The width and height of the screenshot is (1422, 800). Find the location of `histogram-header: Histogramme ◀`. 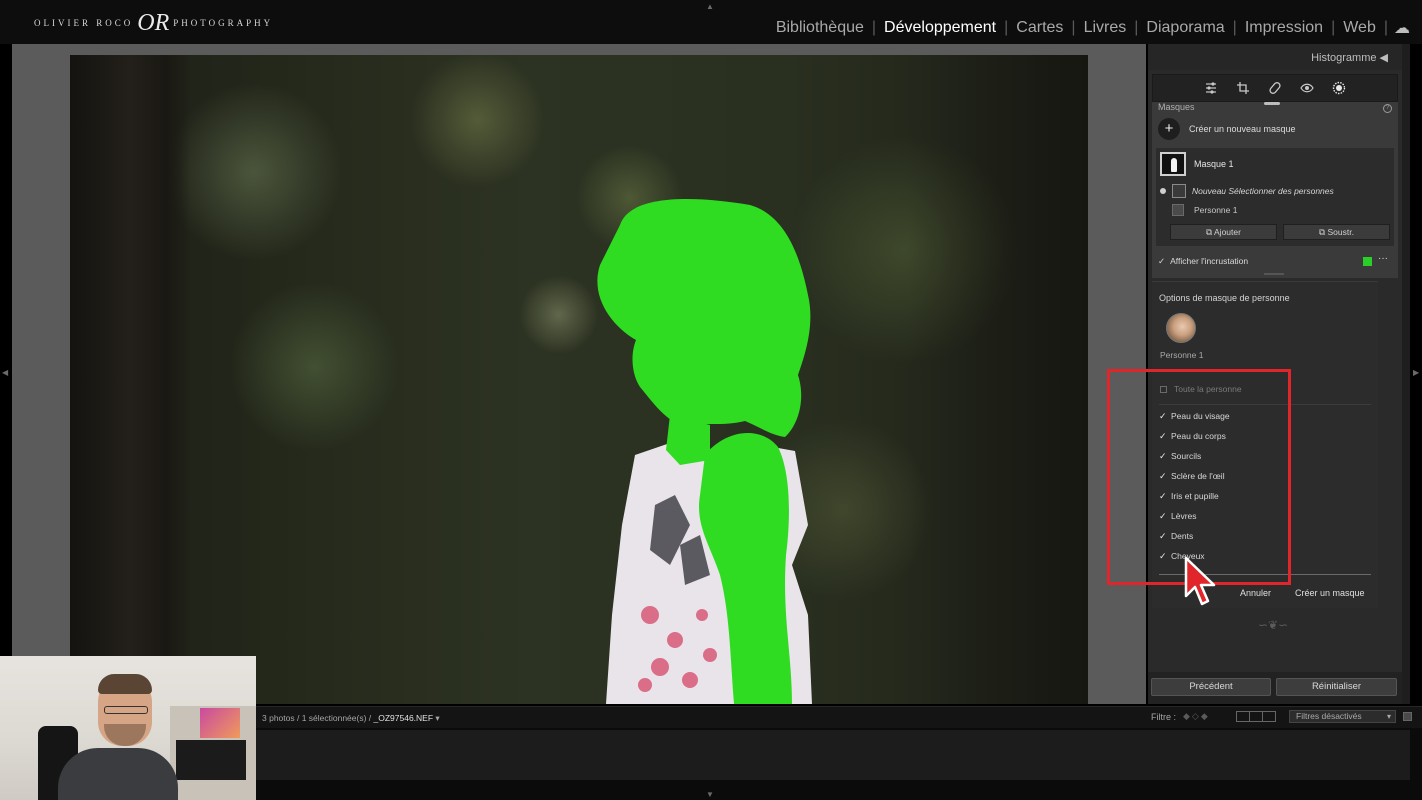

histogram-header: Histogramme ◀ is located at coordinates (1275, 57).